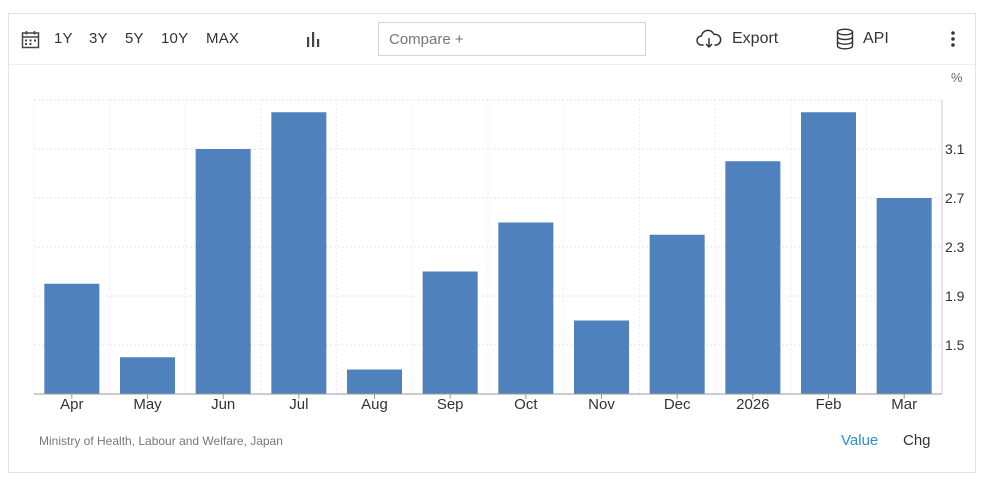  I want to click on y-tick-label: 1.9, so click(955, 296).